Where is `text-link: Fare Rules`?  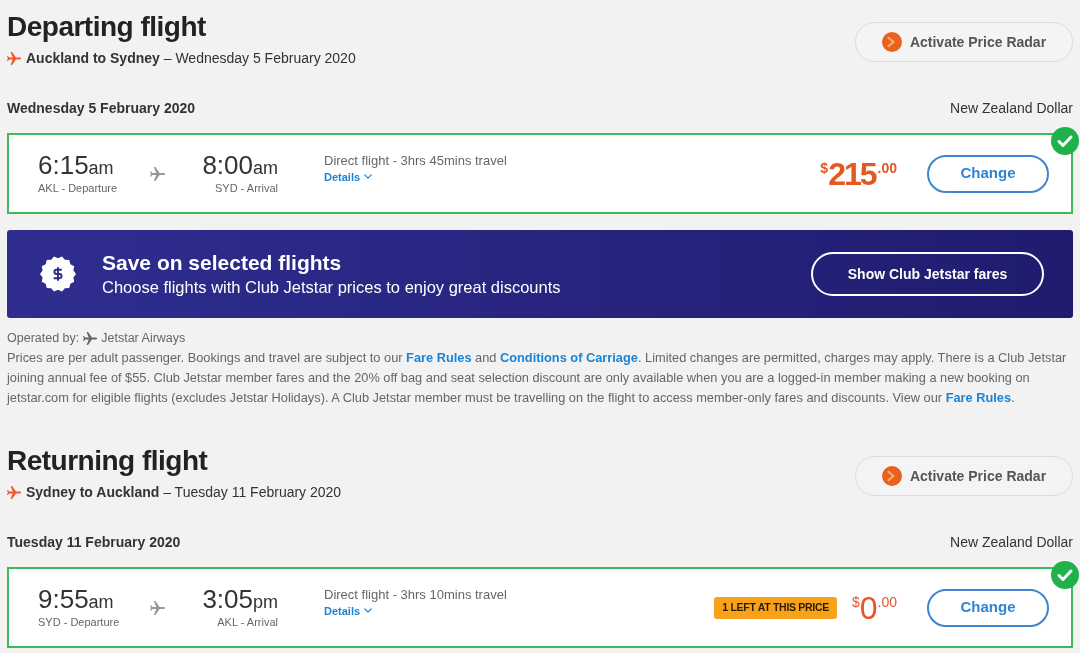
text-link: Fare Rules is located at coordinates (439, 357).